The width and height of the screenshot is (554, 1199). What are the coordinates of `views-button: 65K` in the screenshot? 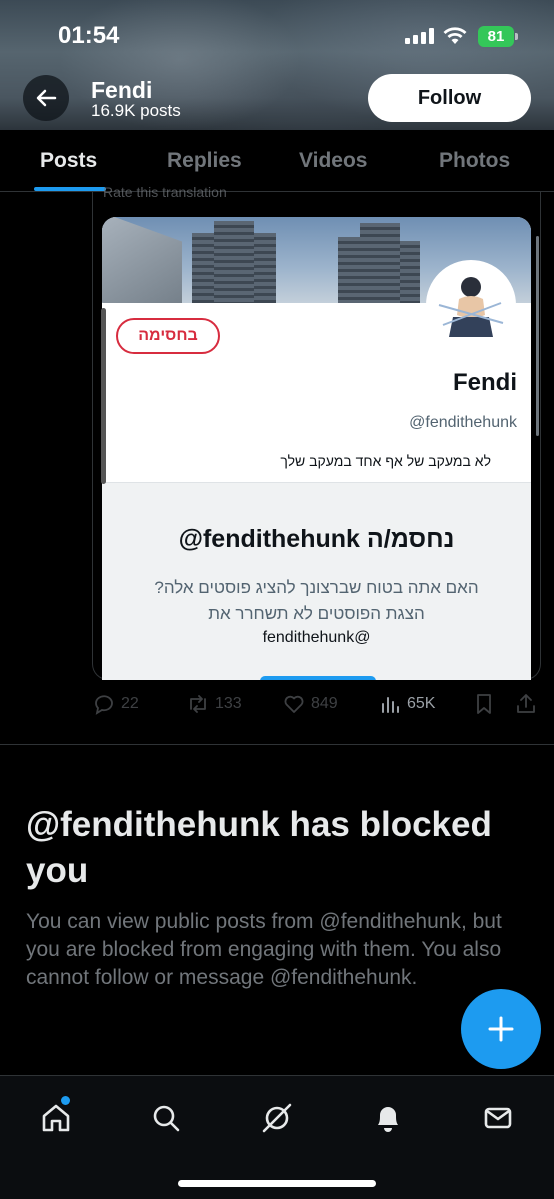 It's located at (406, 704).